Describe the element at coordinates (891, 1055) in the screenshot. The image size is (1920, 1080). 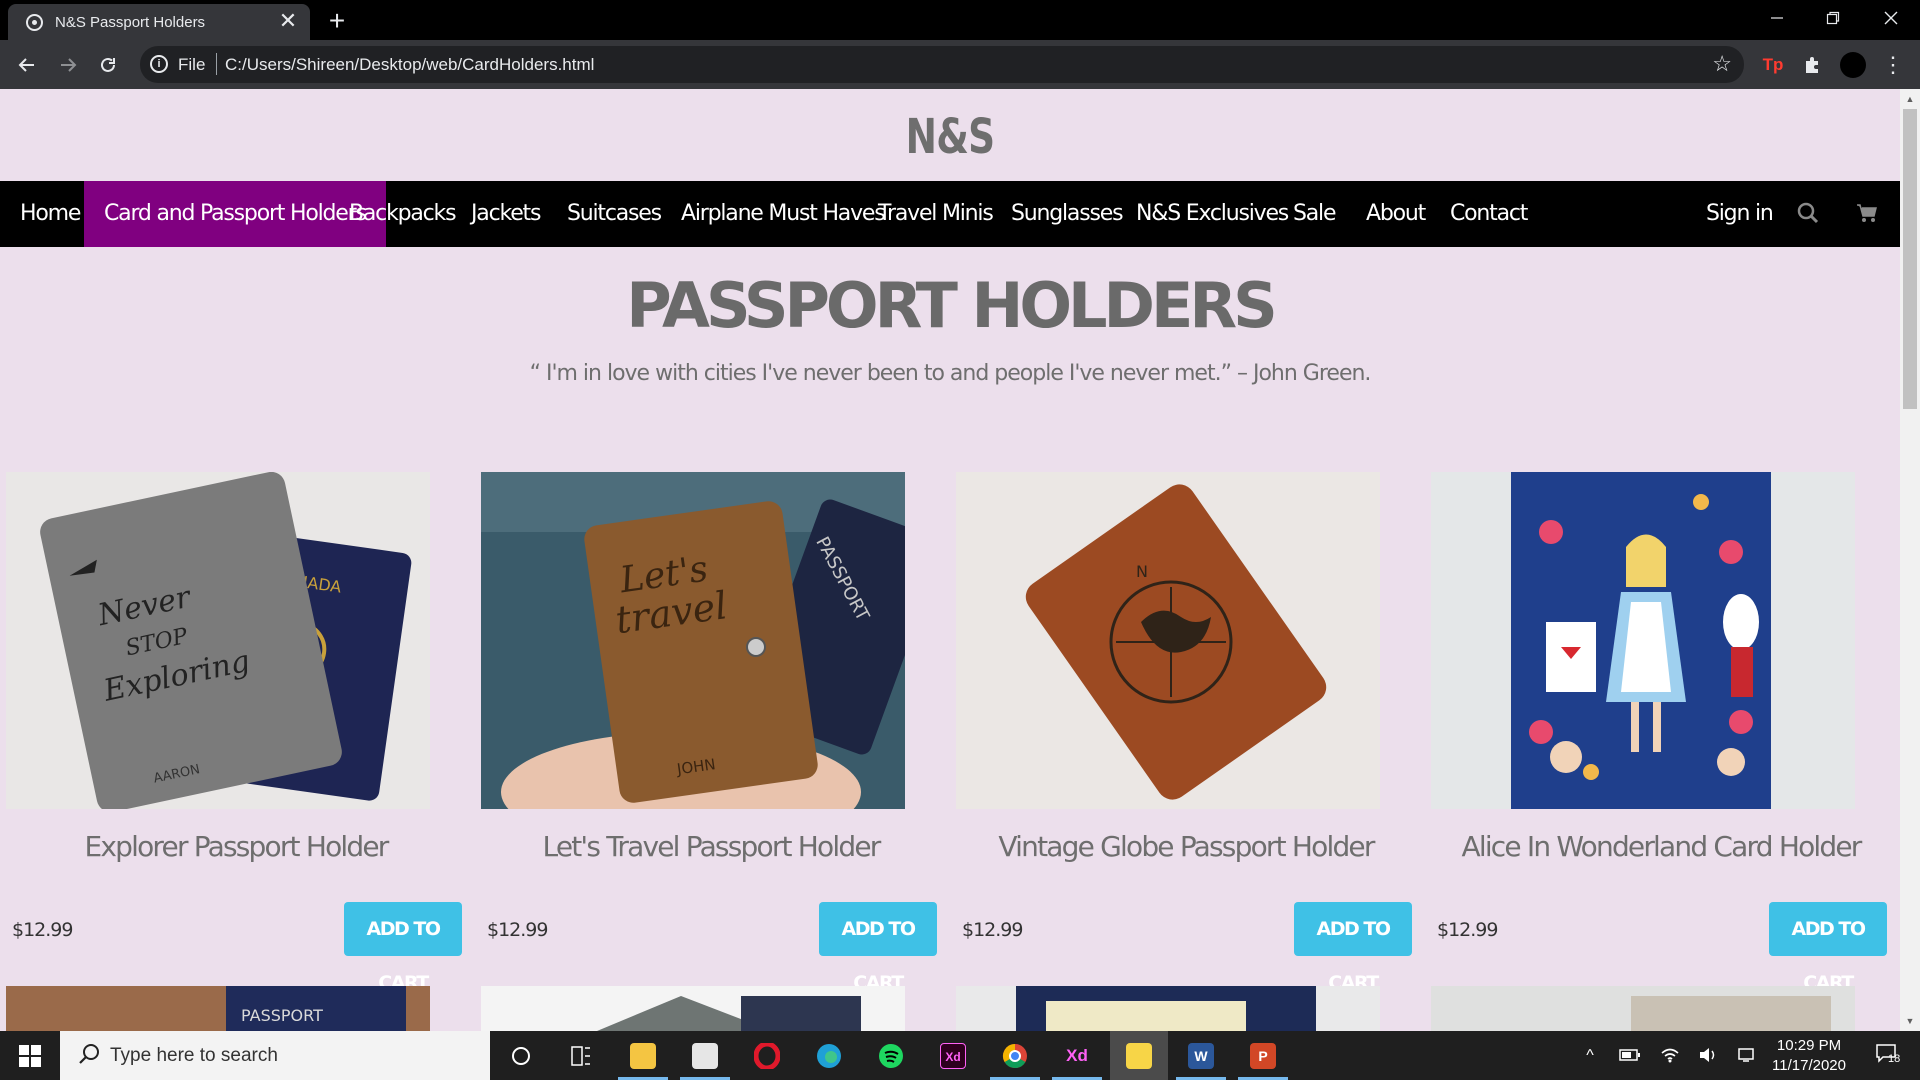
I see `spotify-icon` at that location.